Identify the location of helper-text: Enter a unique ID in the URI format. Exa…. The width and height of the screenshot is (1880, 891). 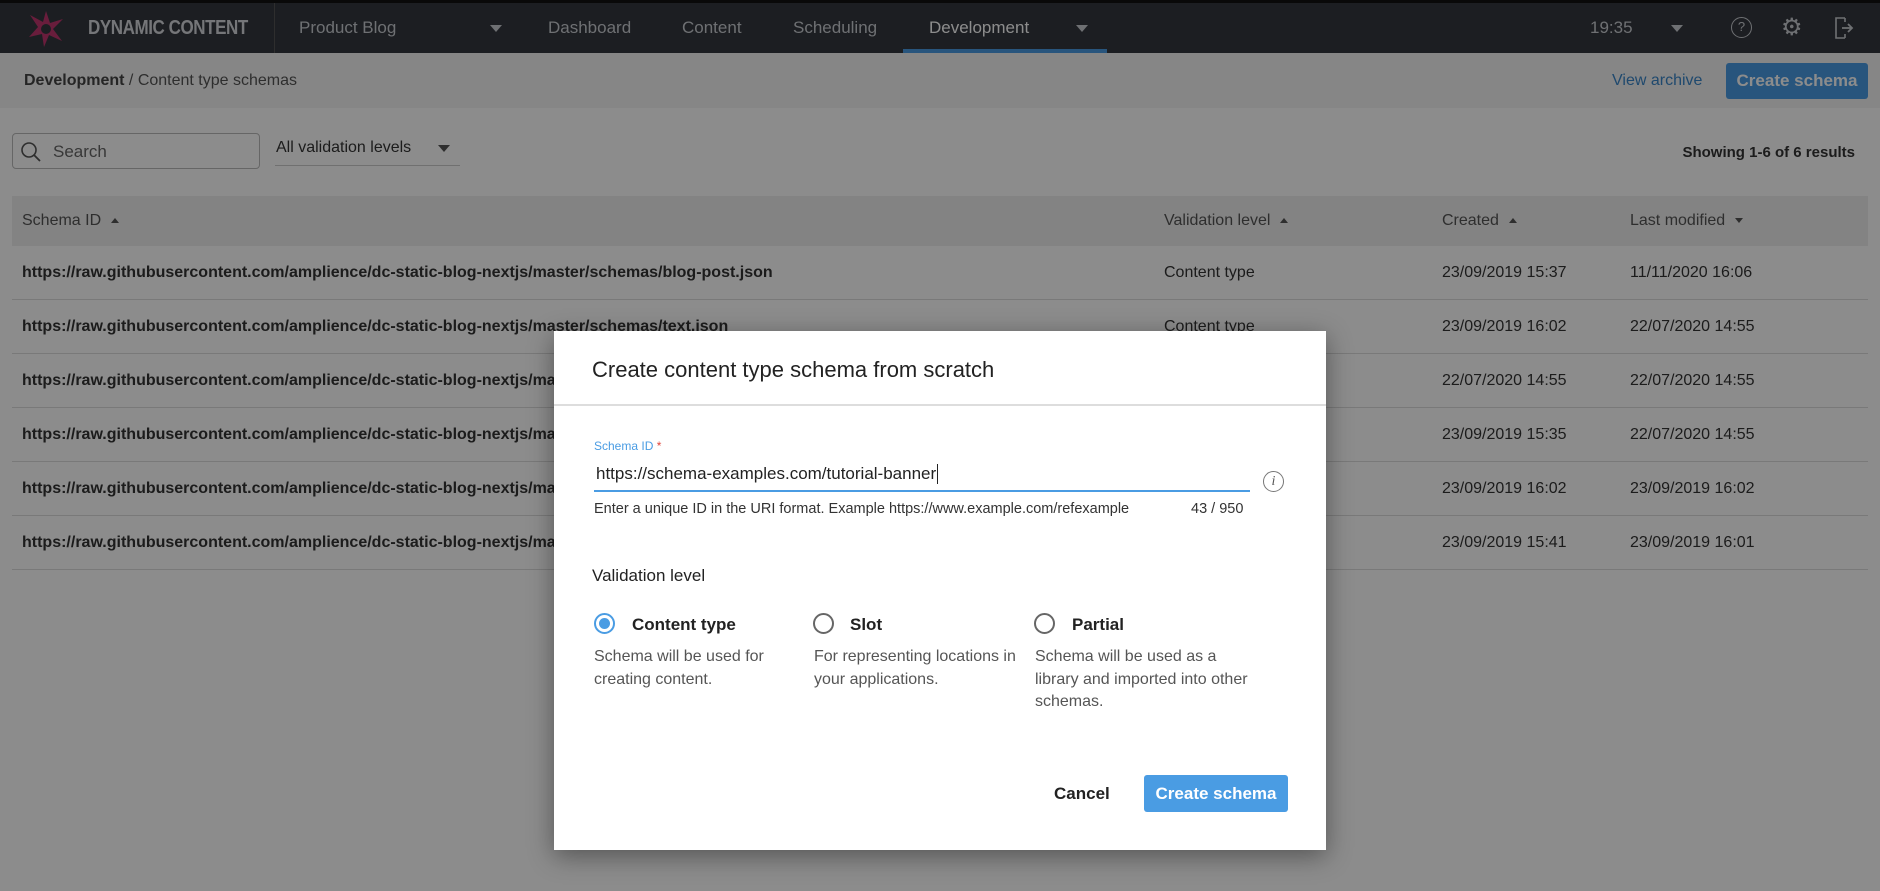
(862, 509).